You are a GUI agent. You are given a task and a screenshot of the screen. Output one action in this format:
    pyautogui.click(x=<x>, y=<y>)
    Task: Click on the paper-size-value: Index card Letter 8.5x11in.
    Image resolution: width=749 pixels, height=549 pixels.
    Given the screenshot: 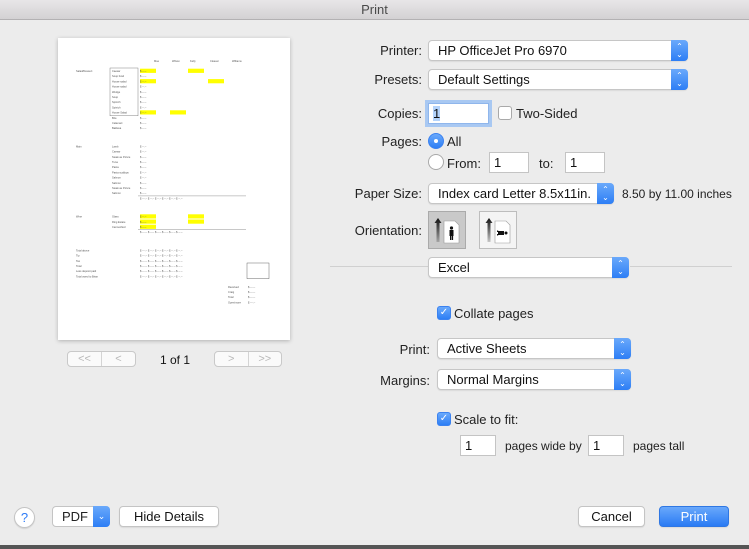 What is the action you would take?
    pyautogui.click(x=514, y=193)
    